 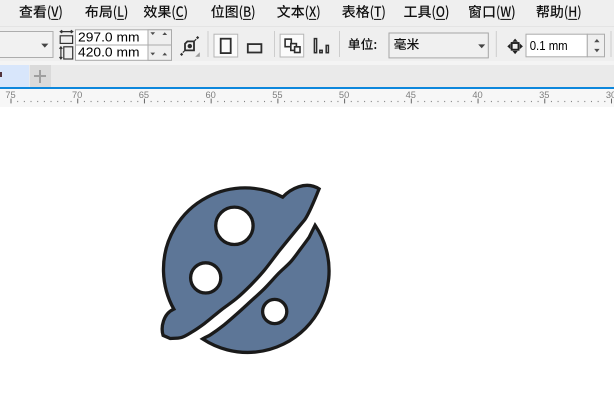 What do you see at coordinates (211, 95) in the screenshot?
I see `svg-text: 60` at bounding box center [211, 95].